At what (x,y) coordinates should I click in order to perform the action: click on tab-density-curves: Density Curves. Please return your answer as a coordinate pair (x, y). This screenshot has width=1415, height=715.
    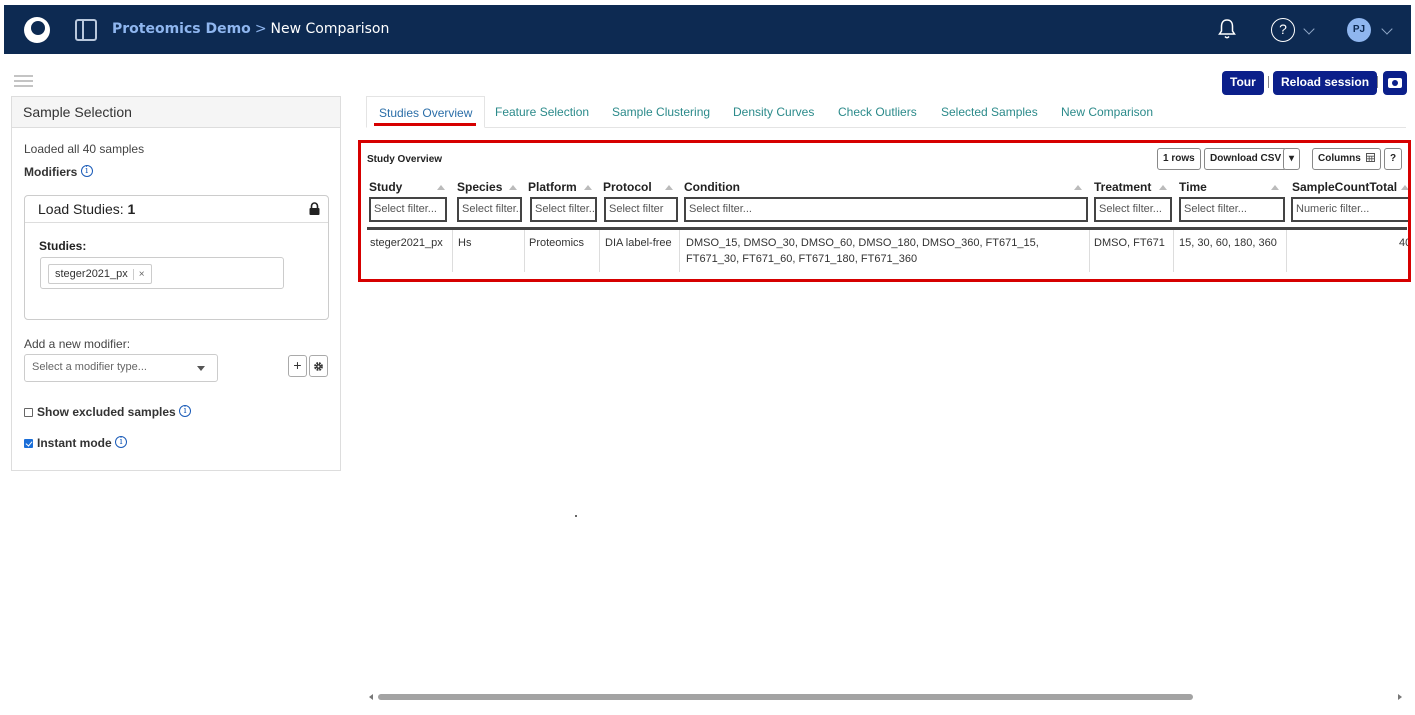
    Looking at the image, I should click on (773, 112).